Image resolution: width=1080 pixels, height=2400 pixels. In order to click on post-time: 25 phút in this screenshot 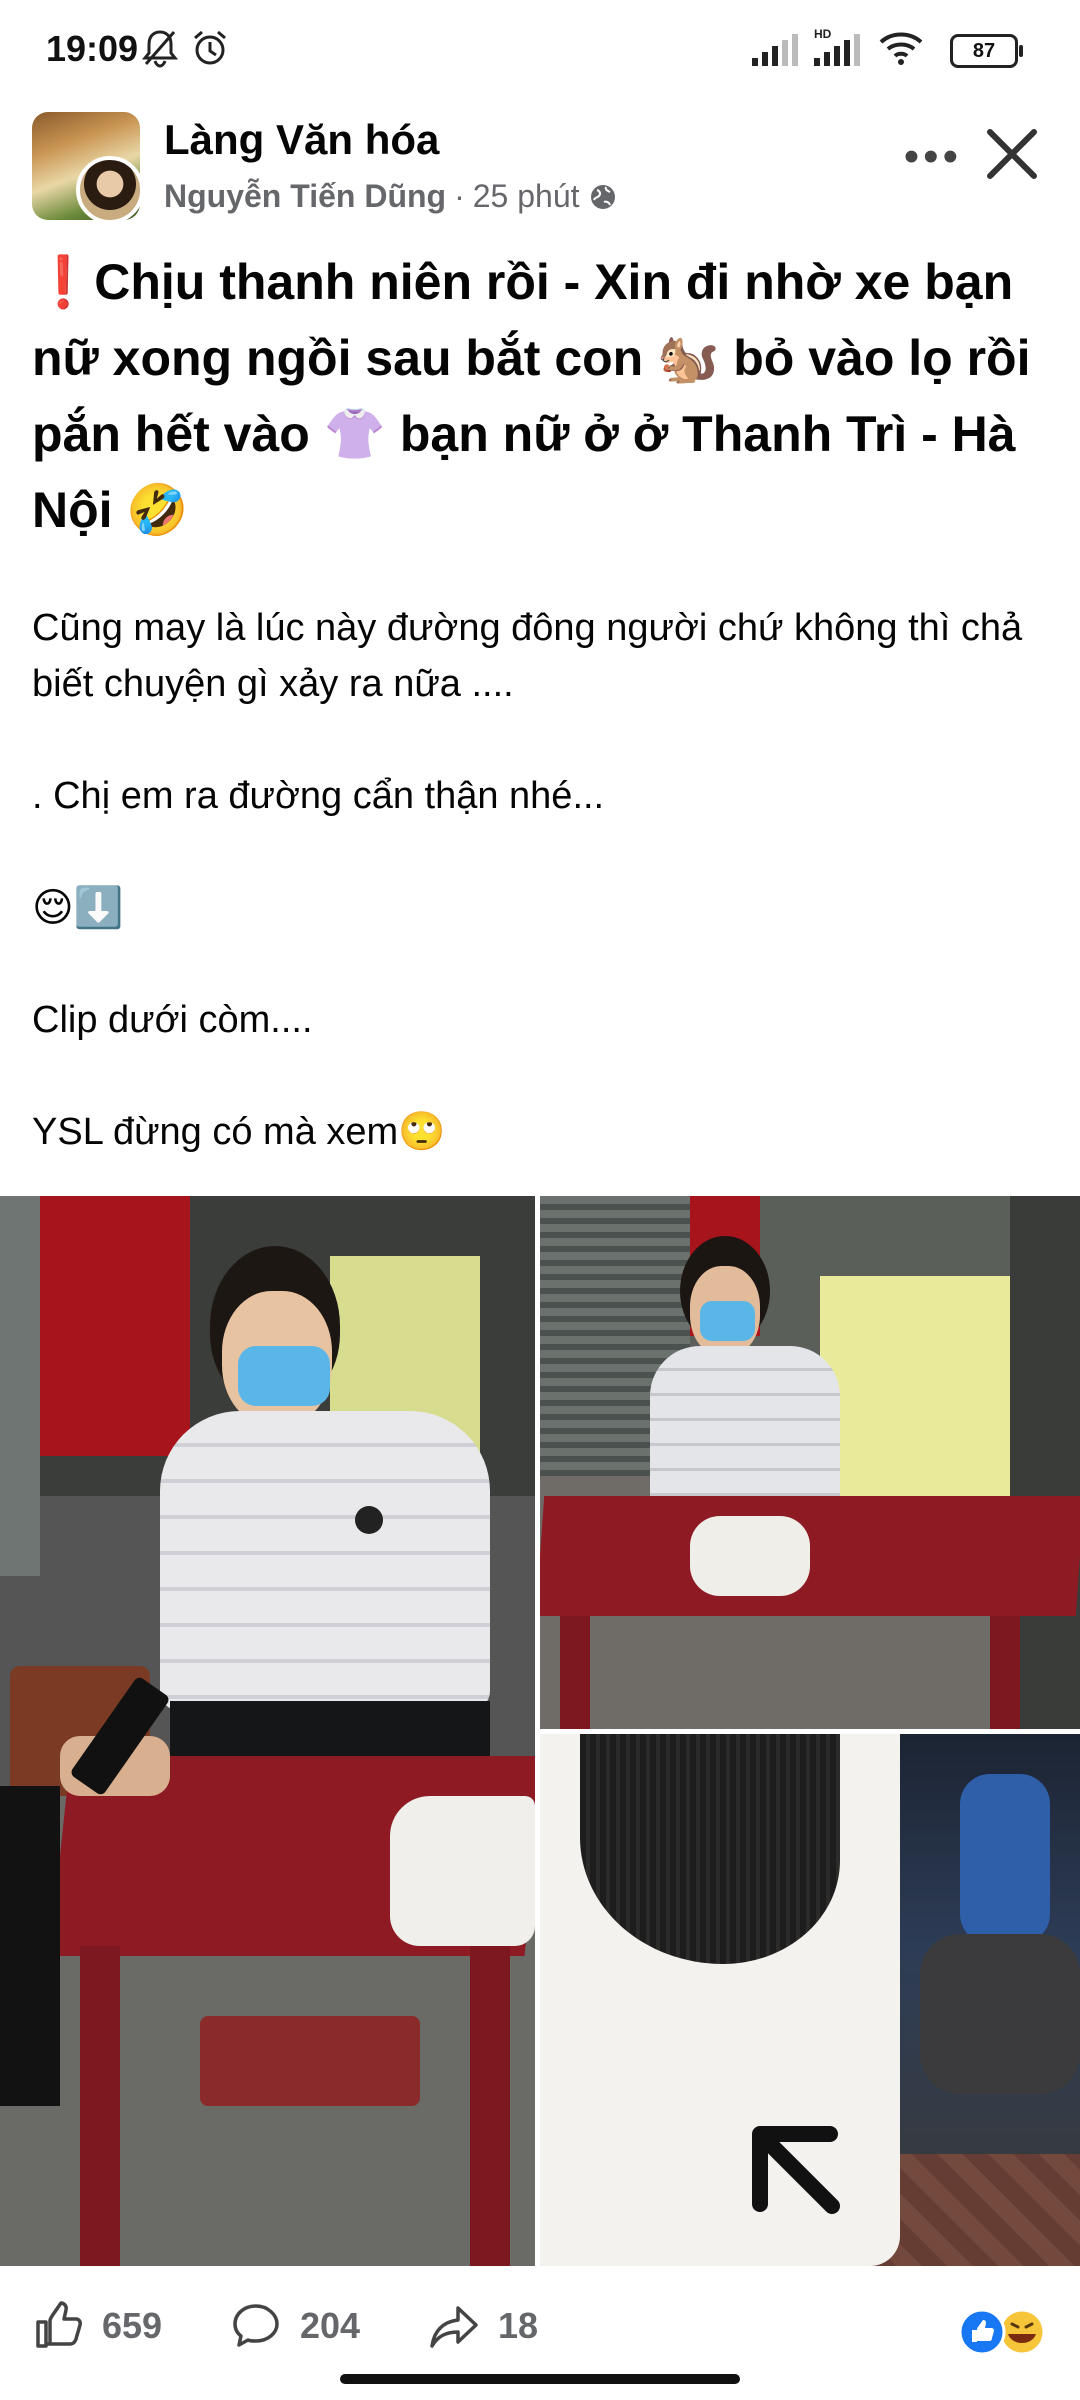, I will do `click(526, 196)`.